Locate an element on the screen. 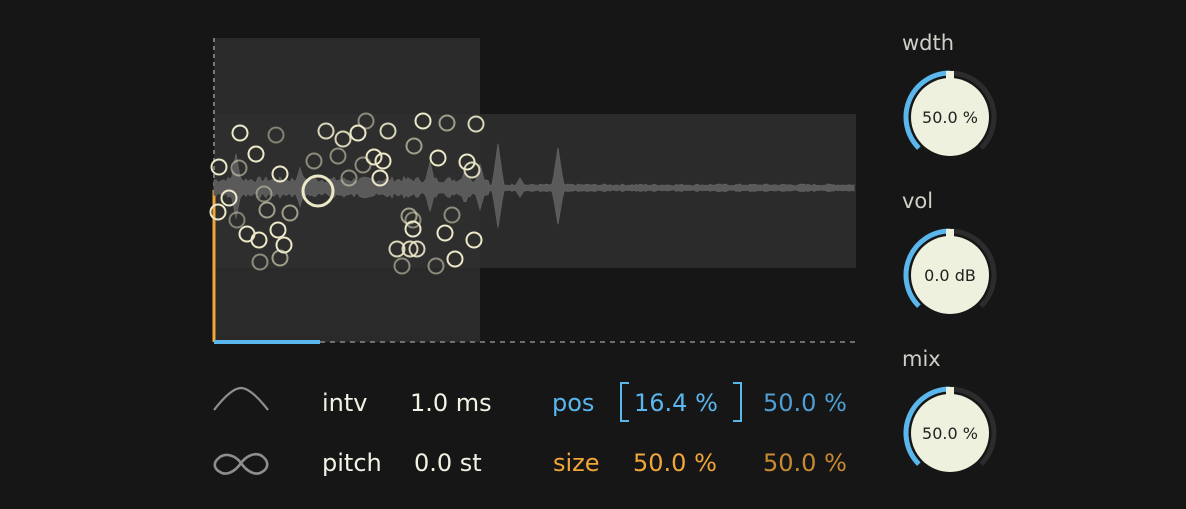 The width and height of the screenshot is (1186, 509). intv-value: 1.0 ms is located at coordinates (451, 403).